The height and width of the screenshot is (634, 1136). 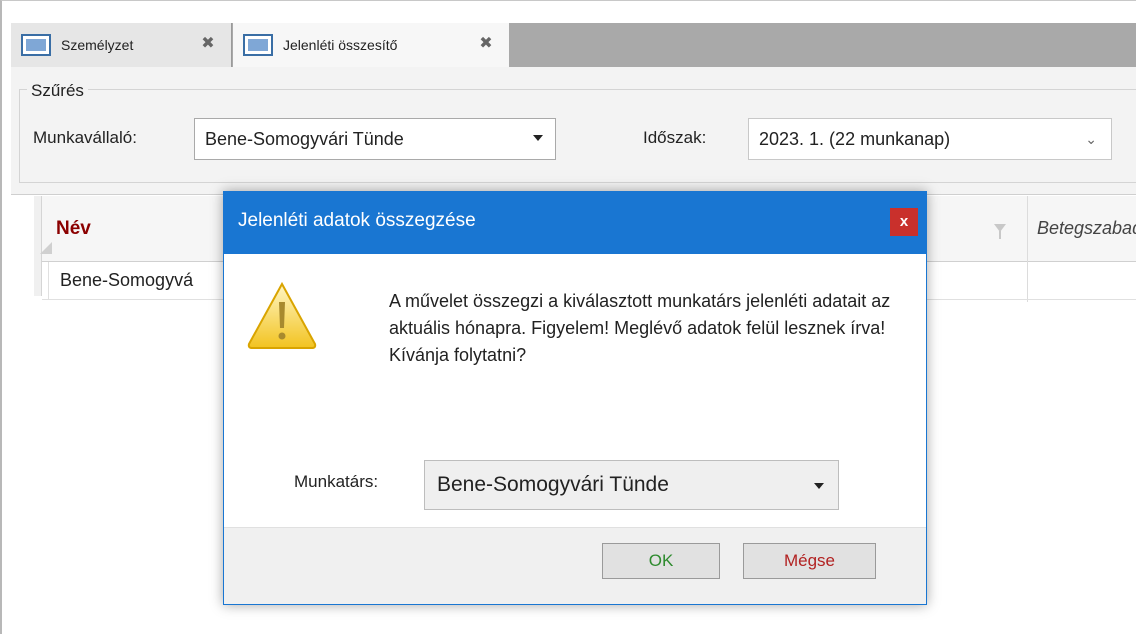 What do you see at coordinates (304, 138) in the screenshot?
I see `employee-select-value: Bene-Somogyvári Tünde` at bounding box center [304, 138].